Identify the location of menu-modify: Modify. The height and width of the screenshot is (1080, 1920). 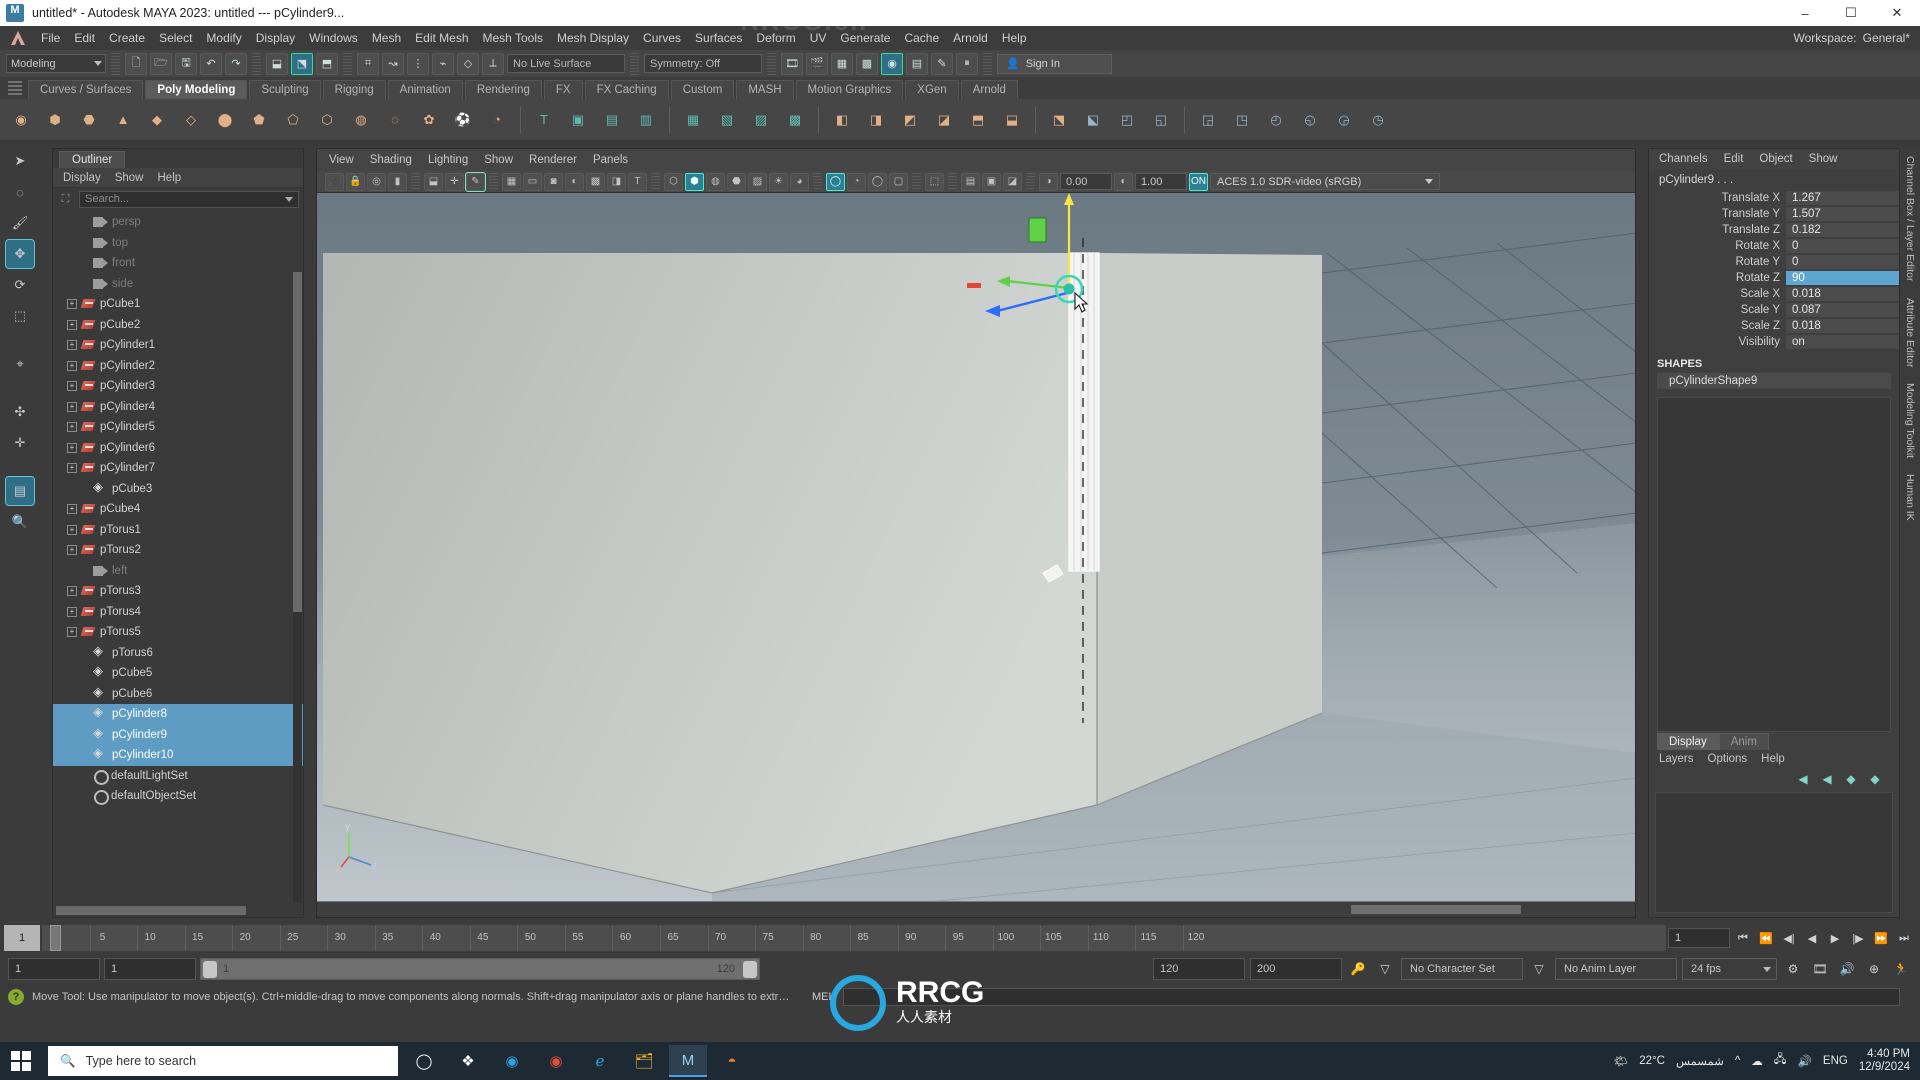
(223, 38).